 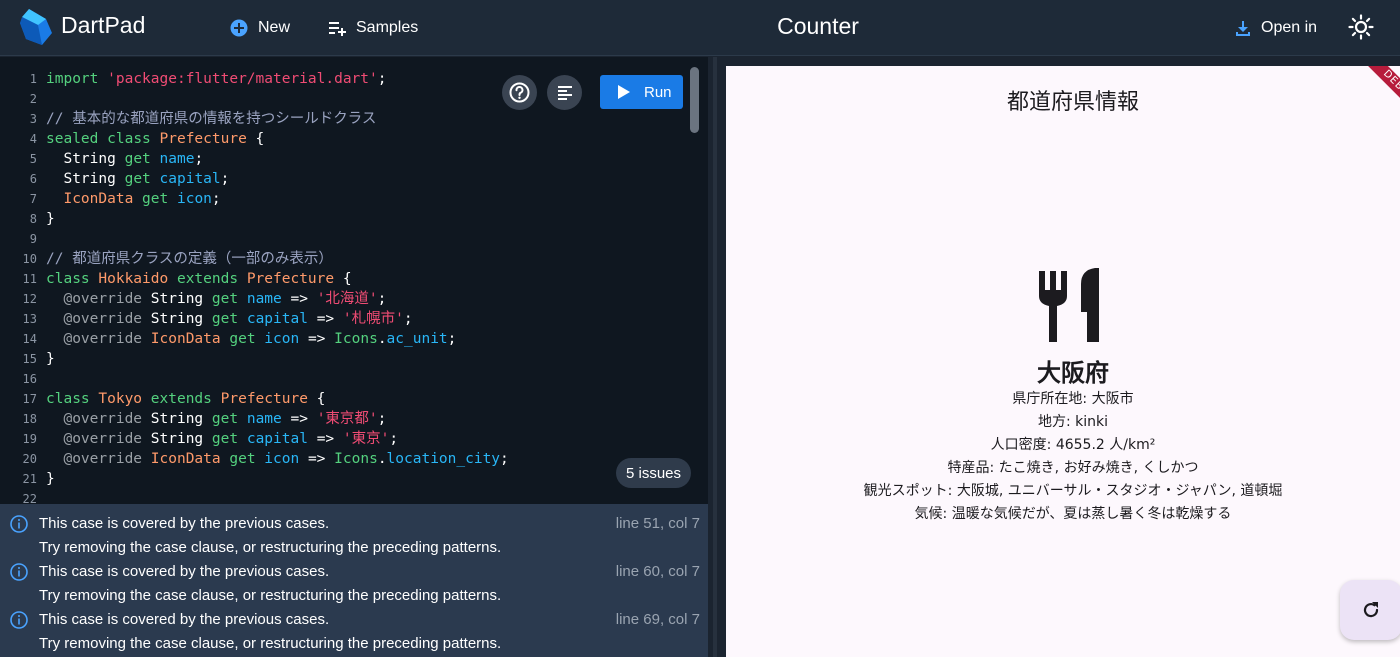 I want to click on issue-location: line 51, col 7, so click(x=657, y=523).